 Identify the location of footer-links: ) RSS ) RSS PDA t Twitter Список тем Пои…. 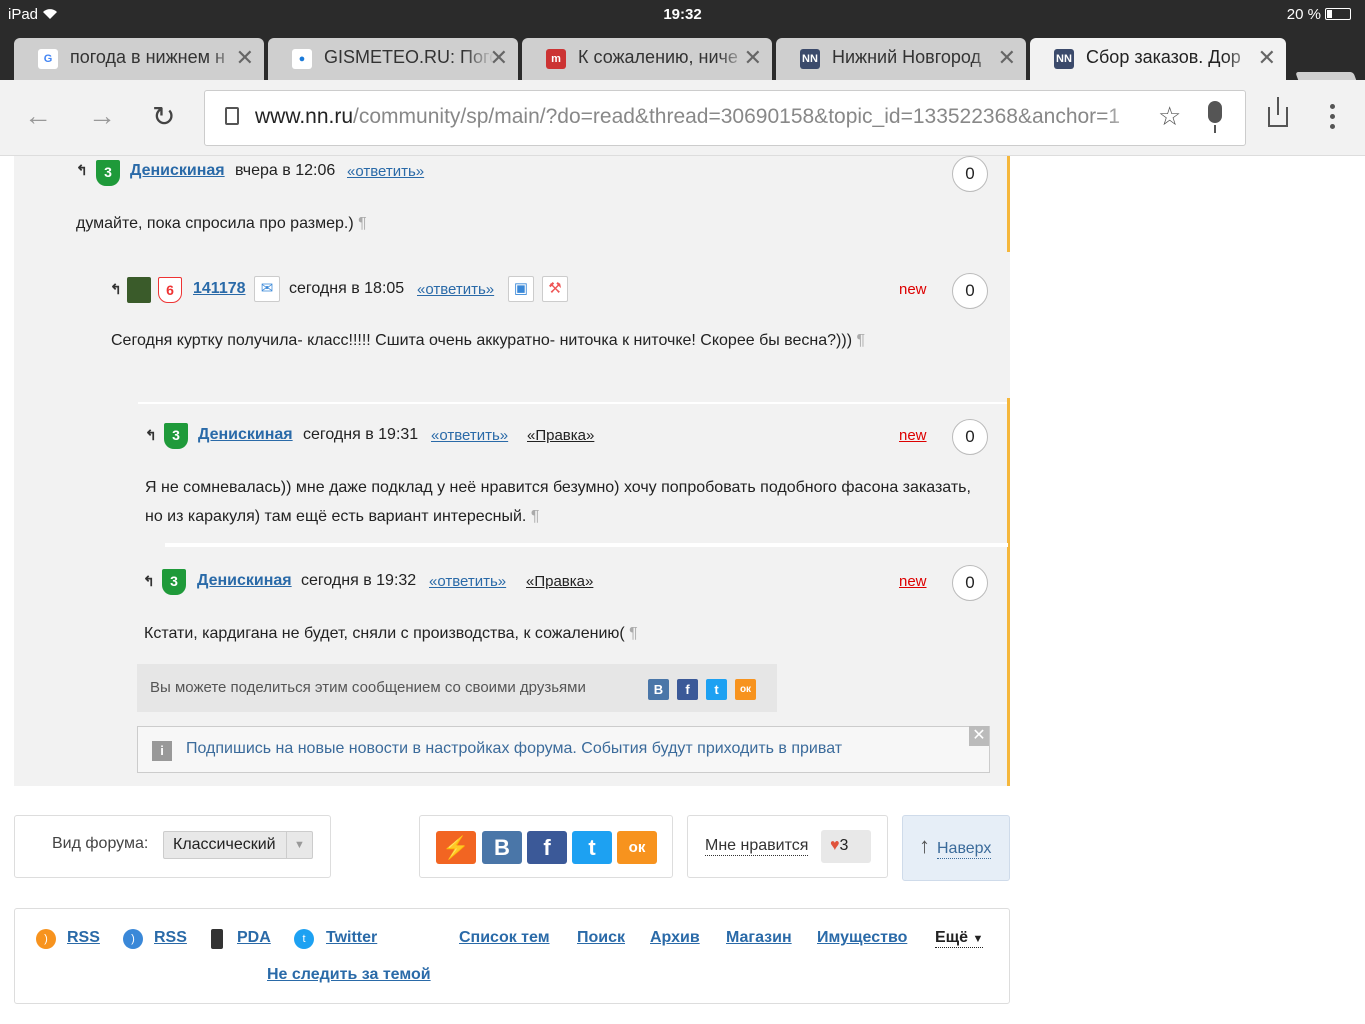
(512, 956).